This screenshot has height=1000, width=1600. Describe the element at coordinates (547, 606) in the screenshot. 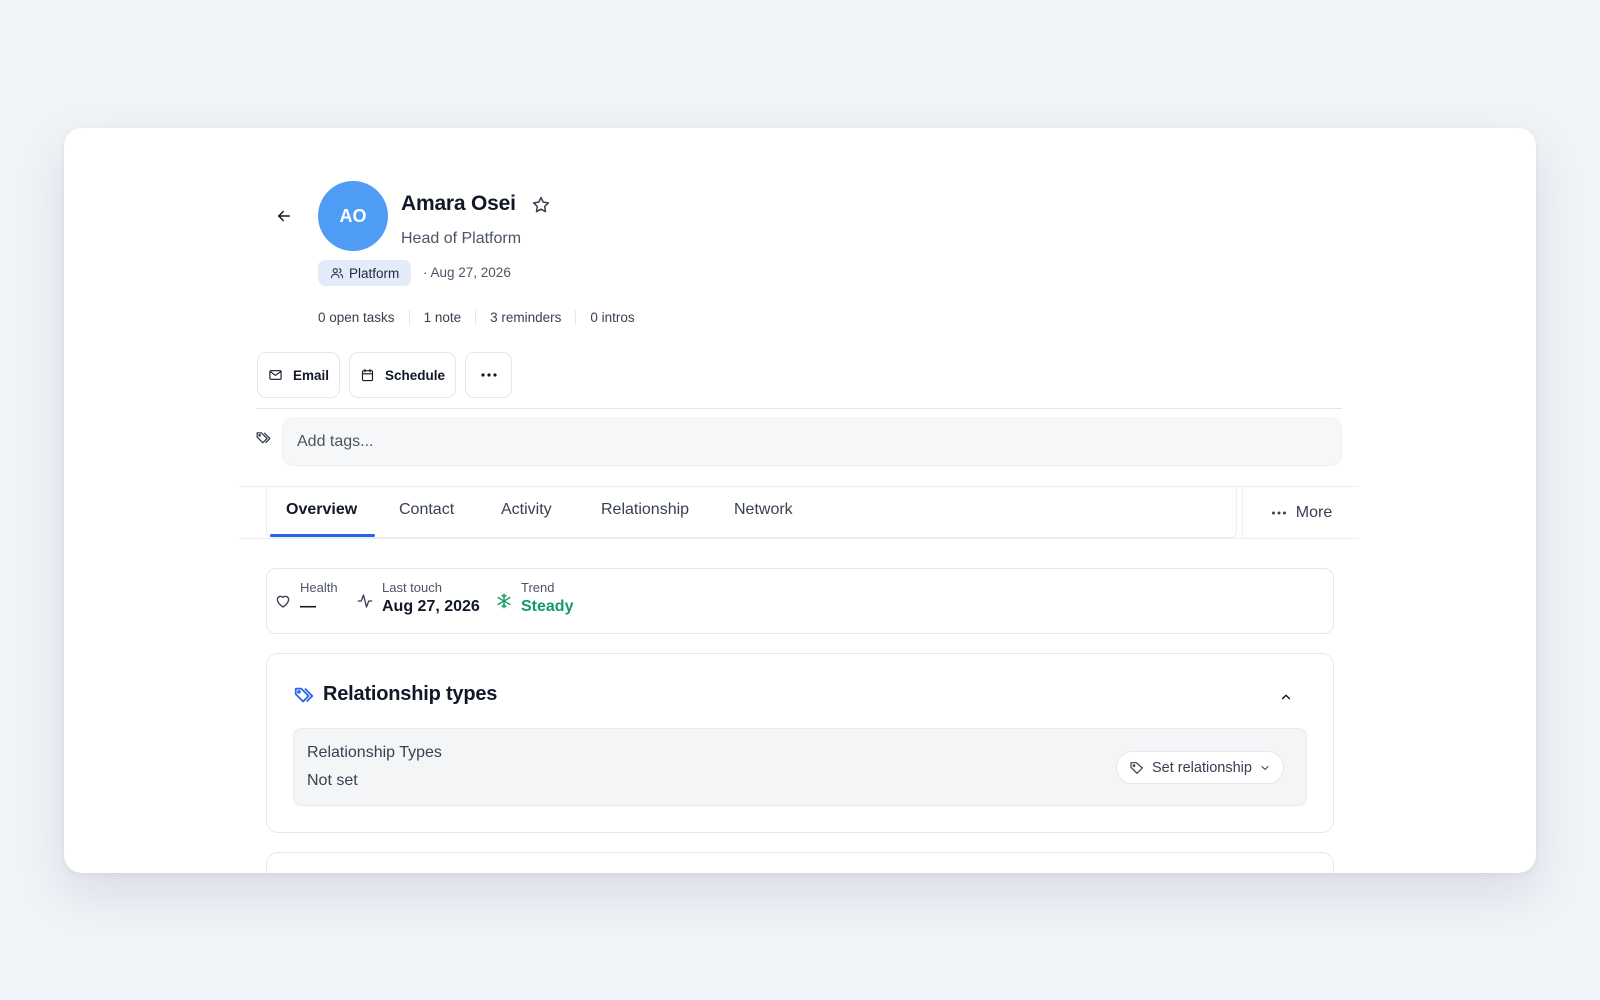

I see `trend-value: Steady` at that location.